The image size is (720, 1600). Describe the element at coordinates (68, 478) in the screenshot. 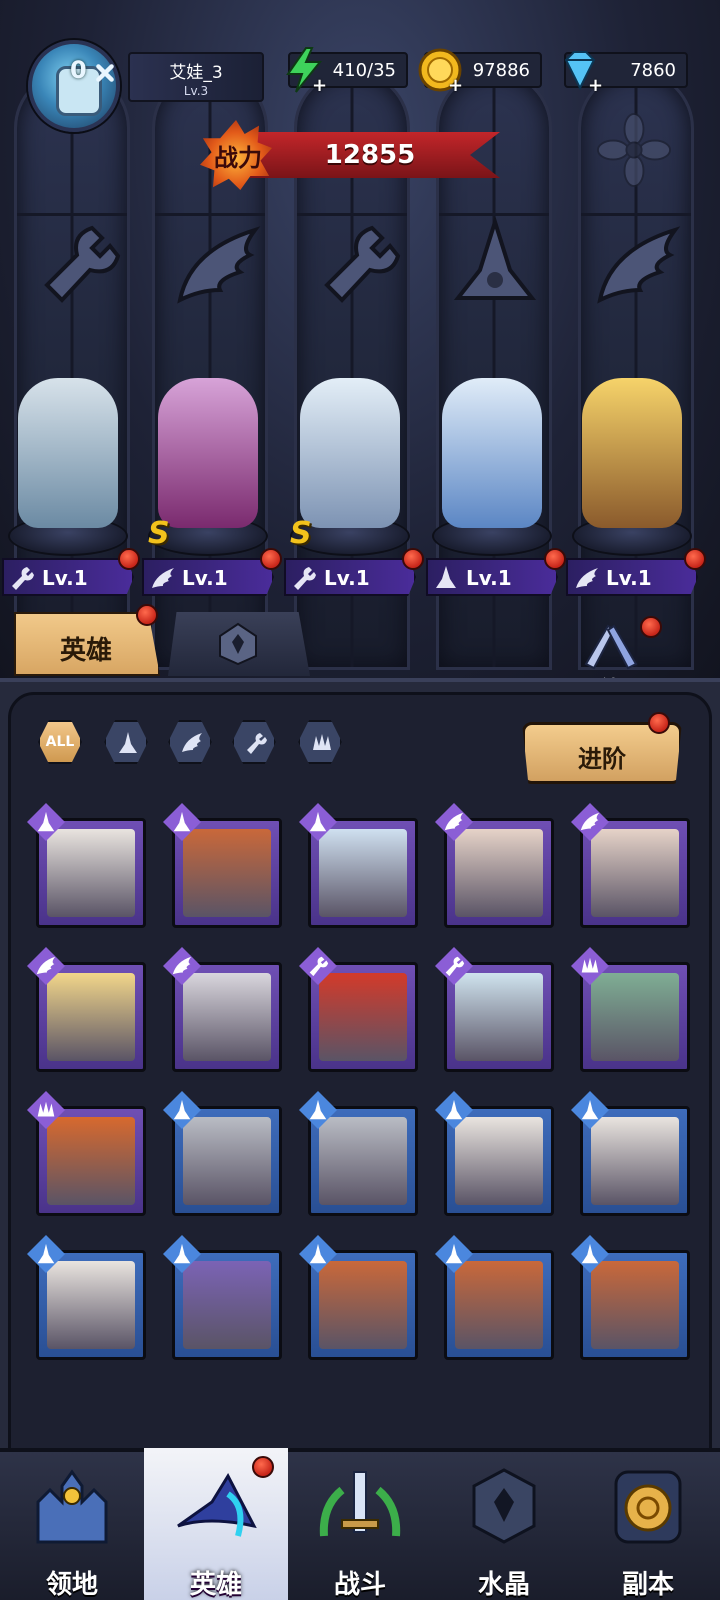

I see `lineup-hero-mech` at that location.